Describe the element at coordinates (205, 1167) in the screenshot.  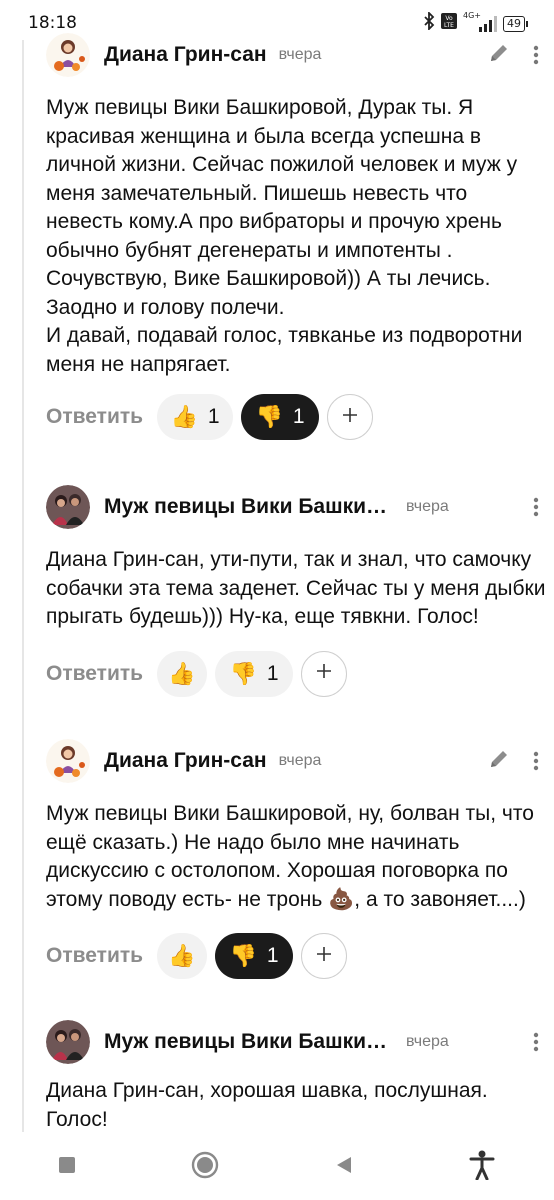
I see `home-icon` at that location.